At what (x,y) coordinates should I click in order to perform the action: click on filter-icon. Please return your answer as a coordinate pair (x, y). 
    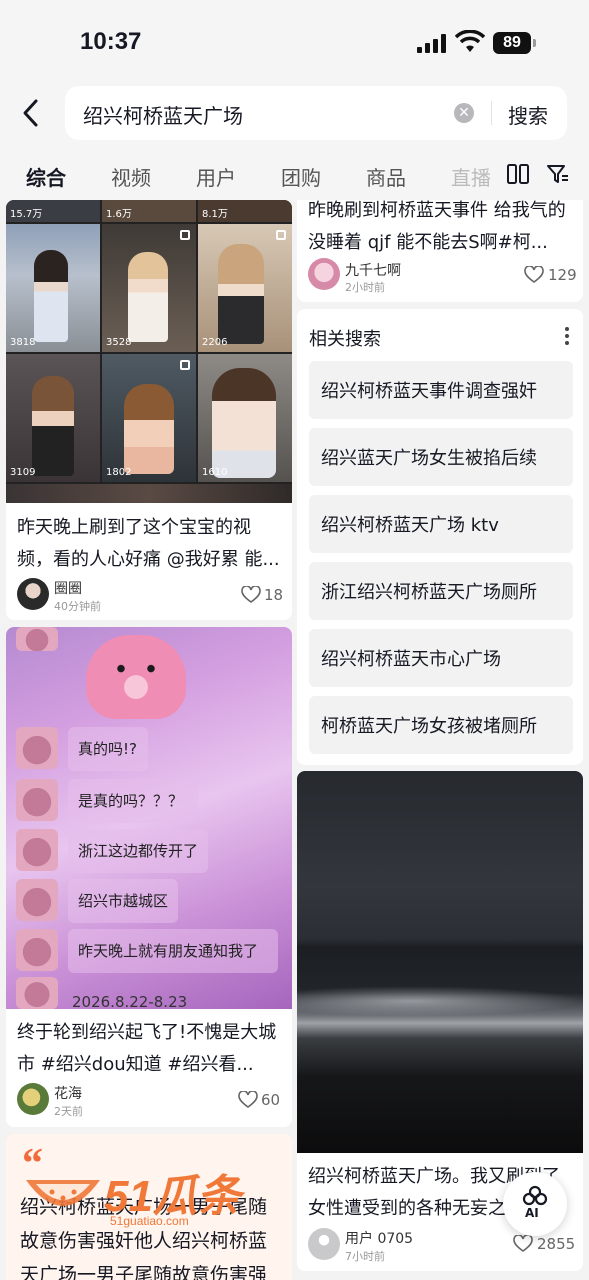
    Looking at the image, I should click on (558, 174).